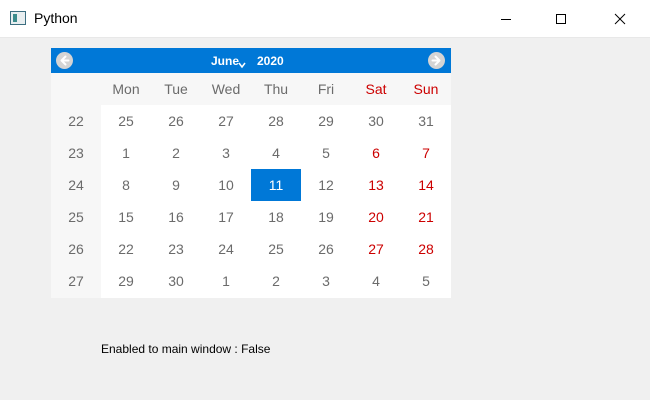 The height and width of the screenshot is (400, 650). I want to click on week-number: 25, so click(76, 217).